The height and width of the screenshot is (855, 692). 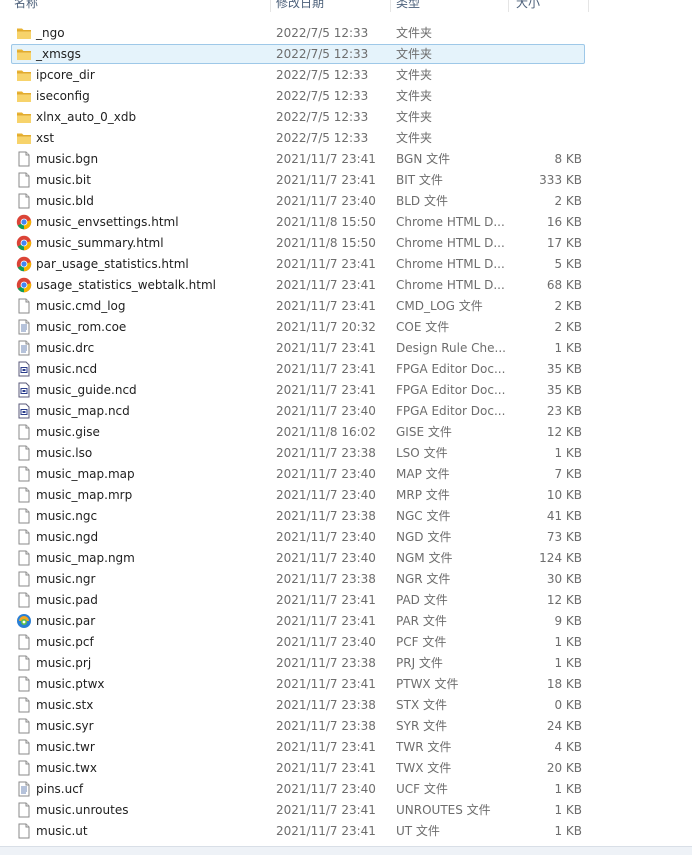 I want to click on file-name: music.ngd, so click(x=67, y=537).